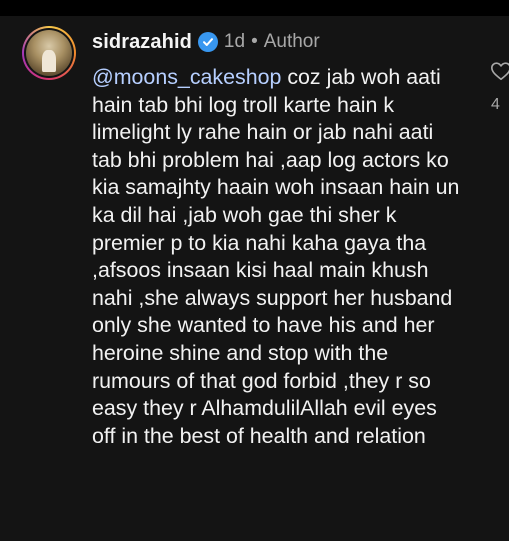 The width and height of the screenshot is (509, 541). Describe the element at coordinates (495, 104) in the screenshot. I see `like-count: 4` at that location.